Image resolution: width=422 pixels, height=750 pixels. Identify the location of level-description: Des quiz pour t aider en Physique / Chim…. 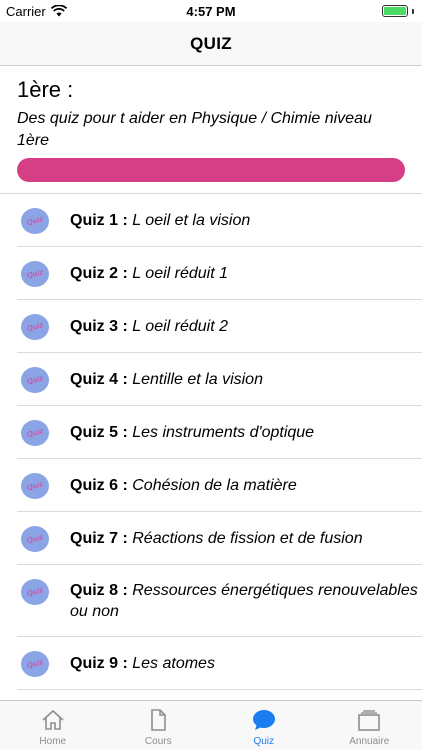
(194, 129).